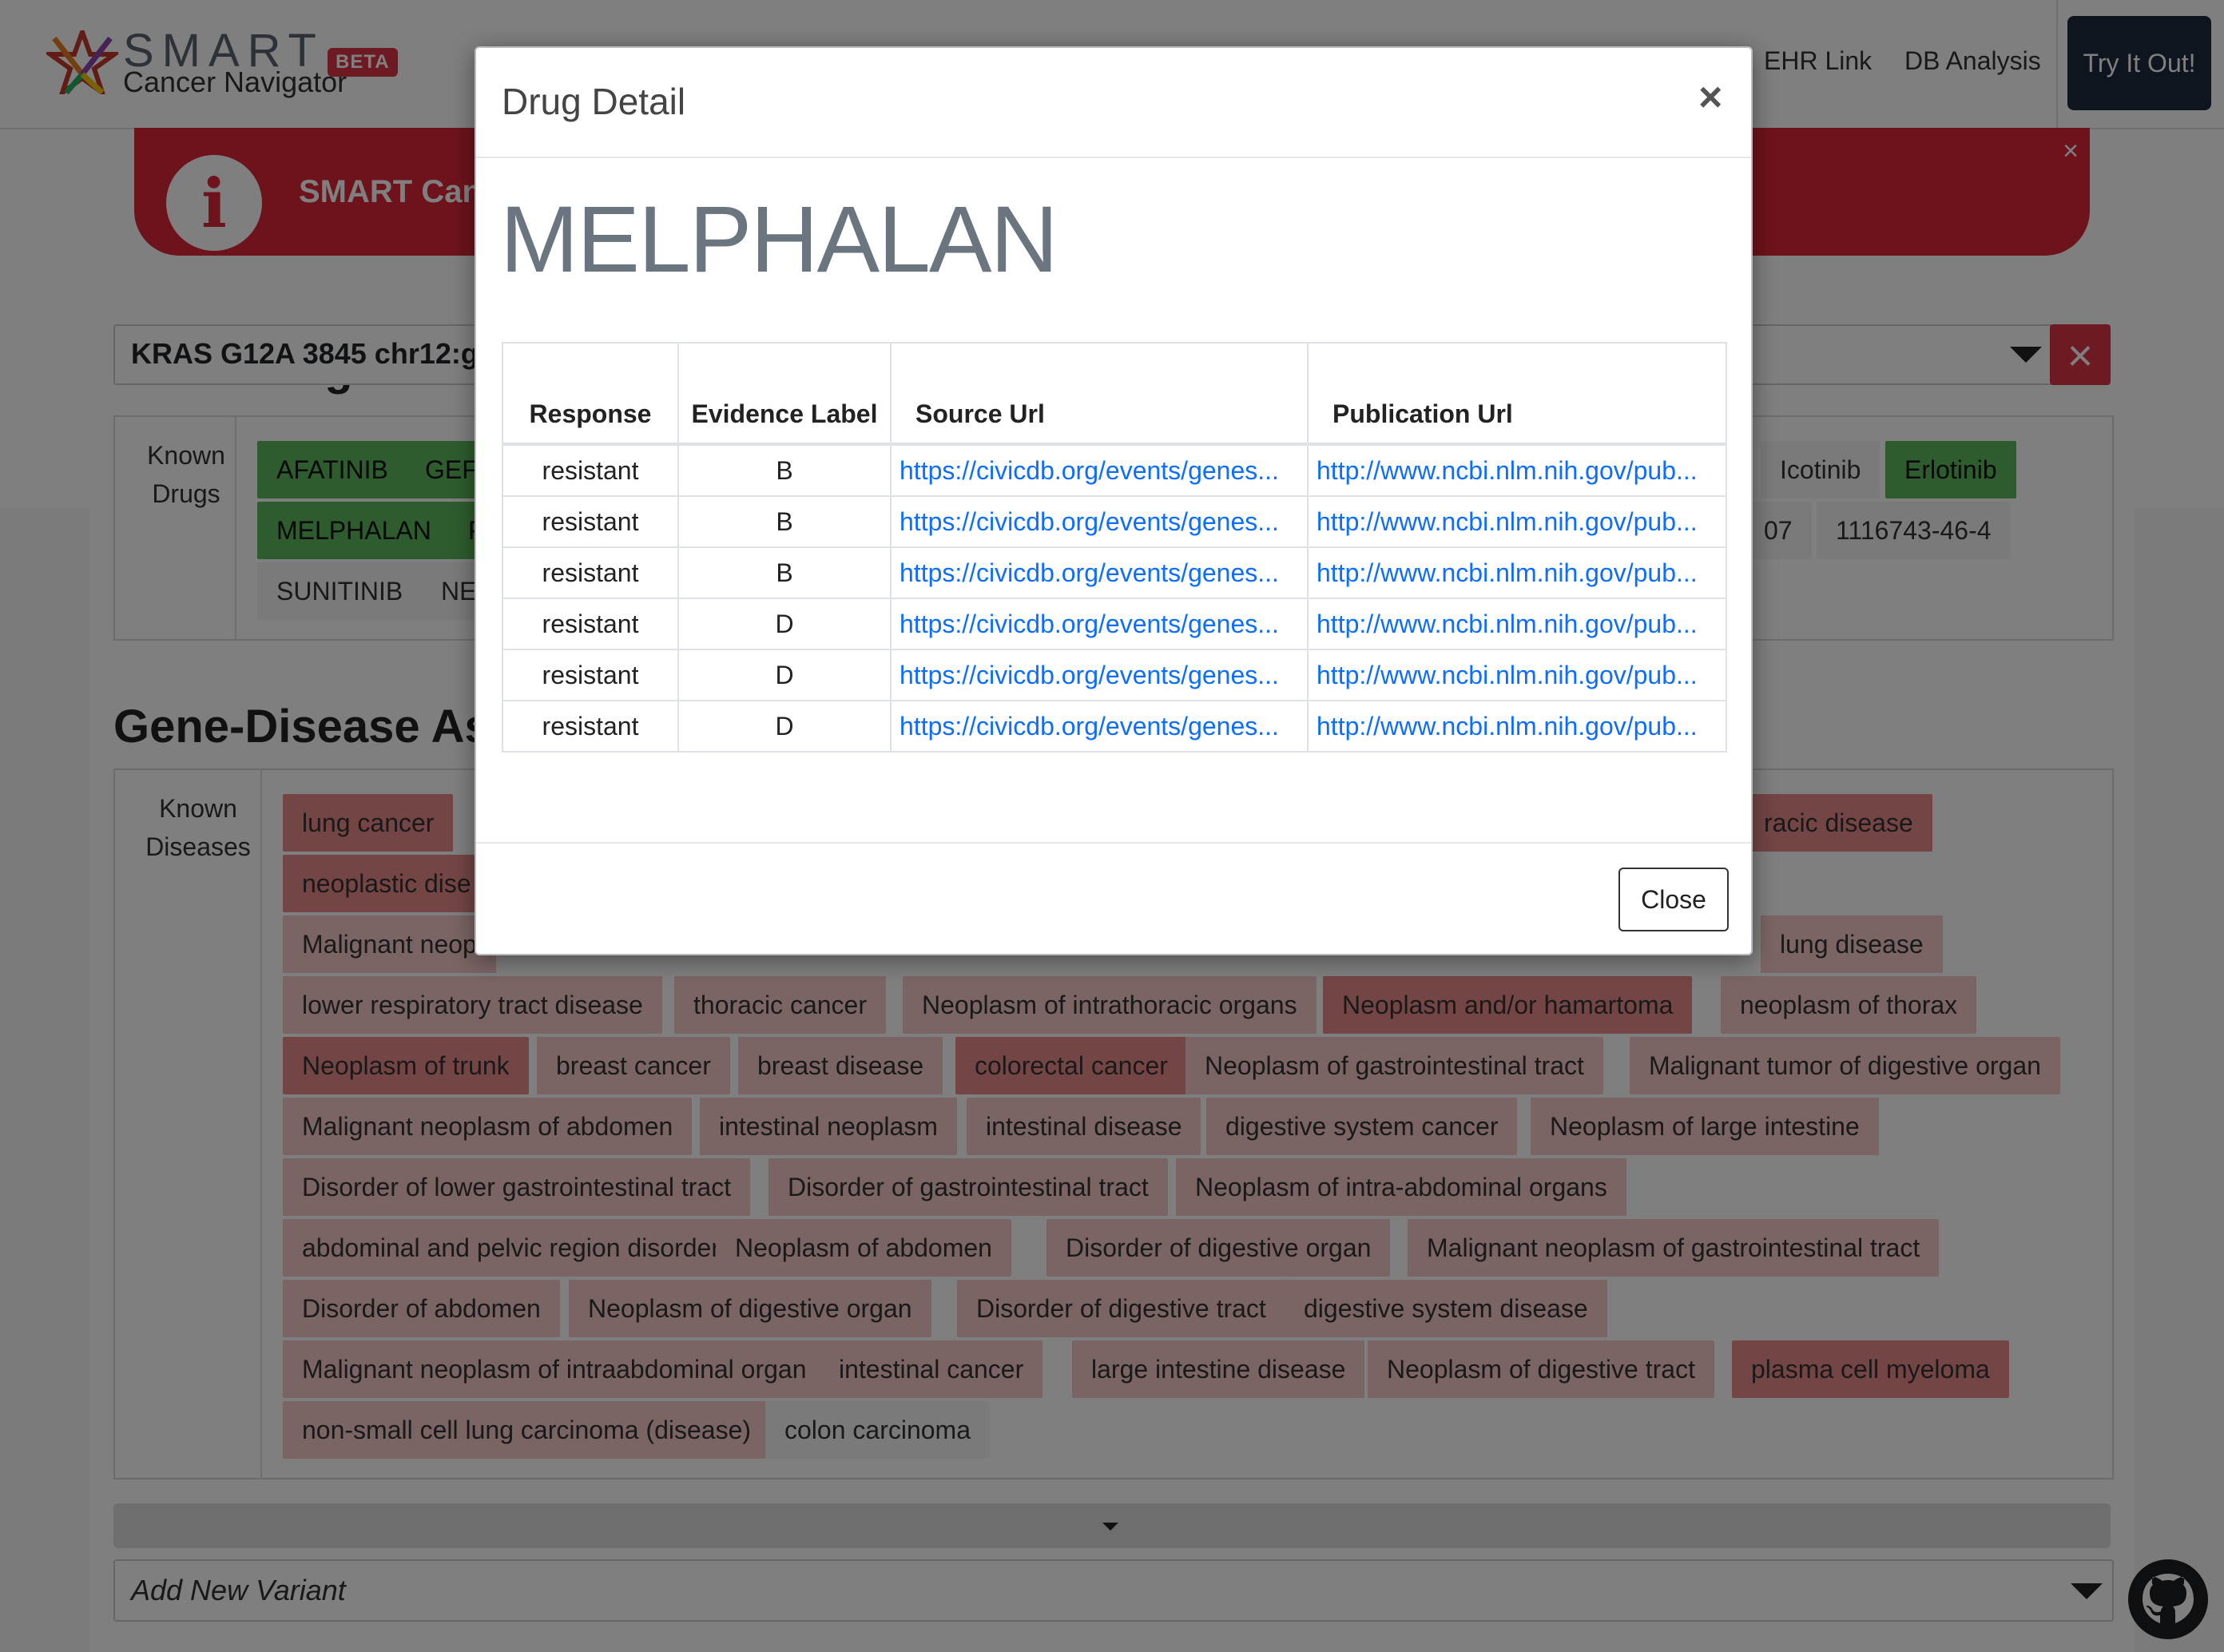 The image size is (2224, 1652). What do you see at coordinates (1099, 394) in the screenshot?
I see `column-header-source: Source Url` at bounding box center [1099, 394].